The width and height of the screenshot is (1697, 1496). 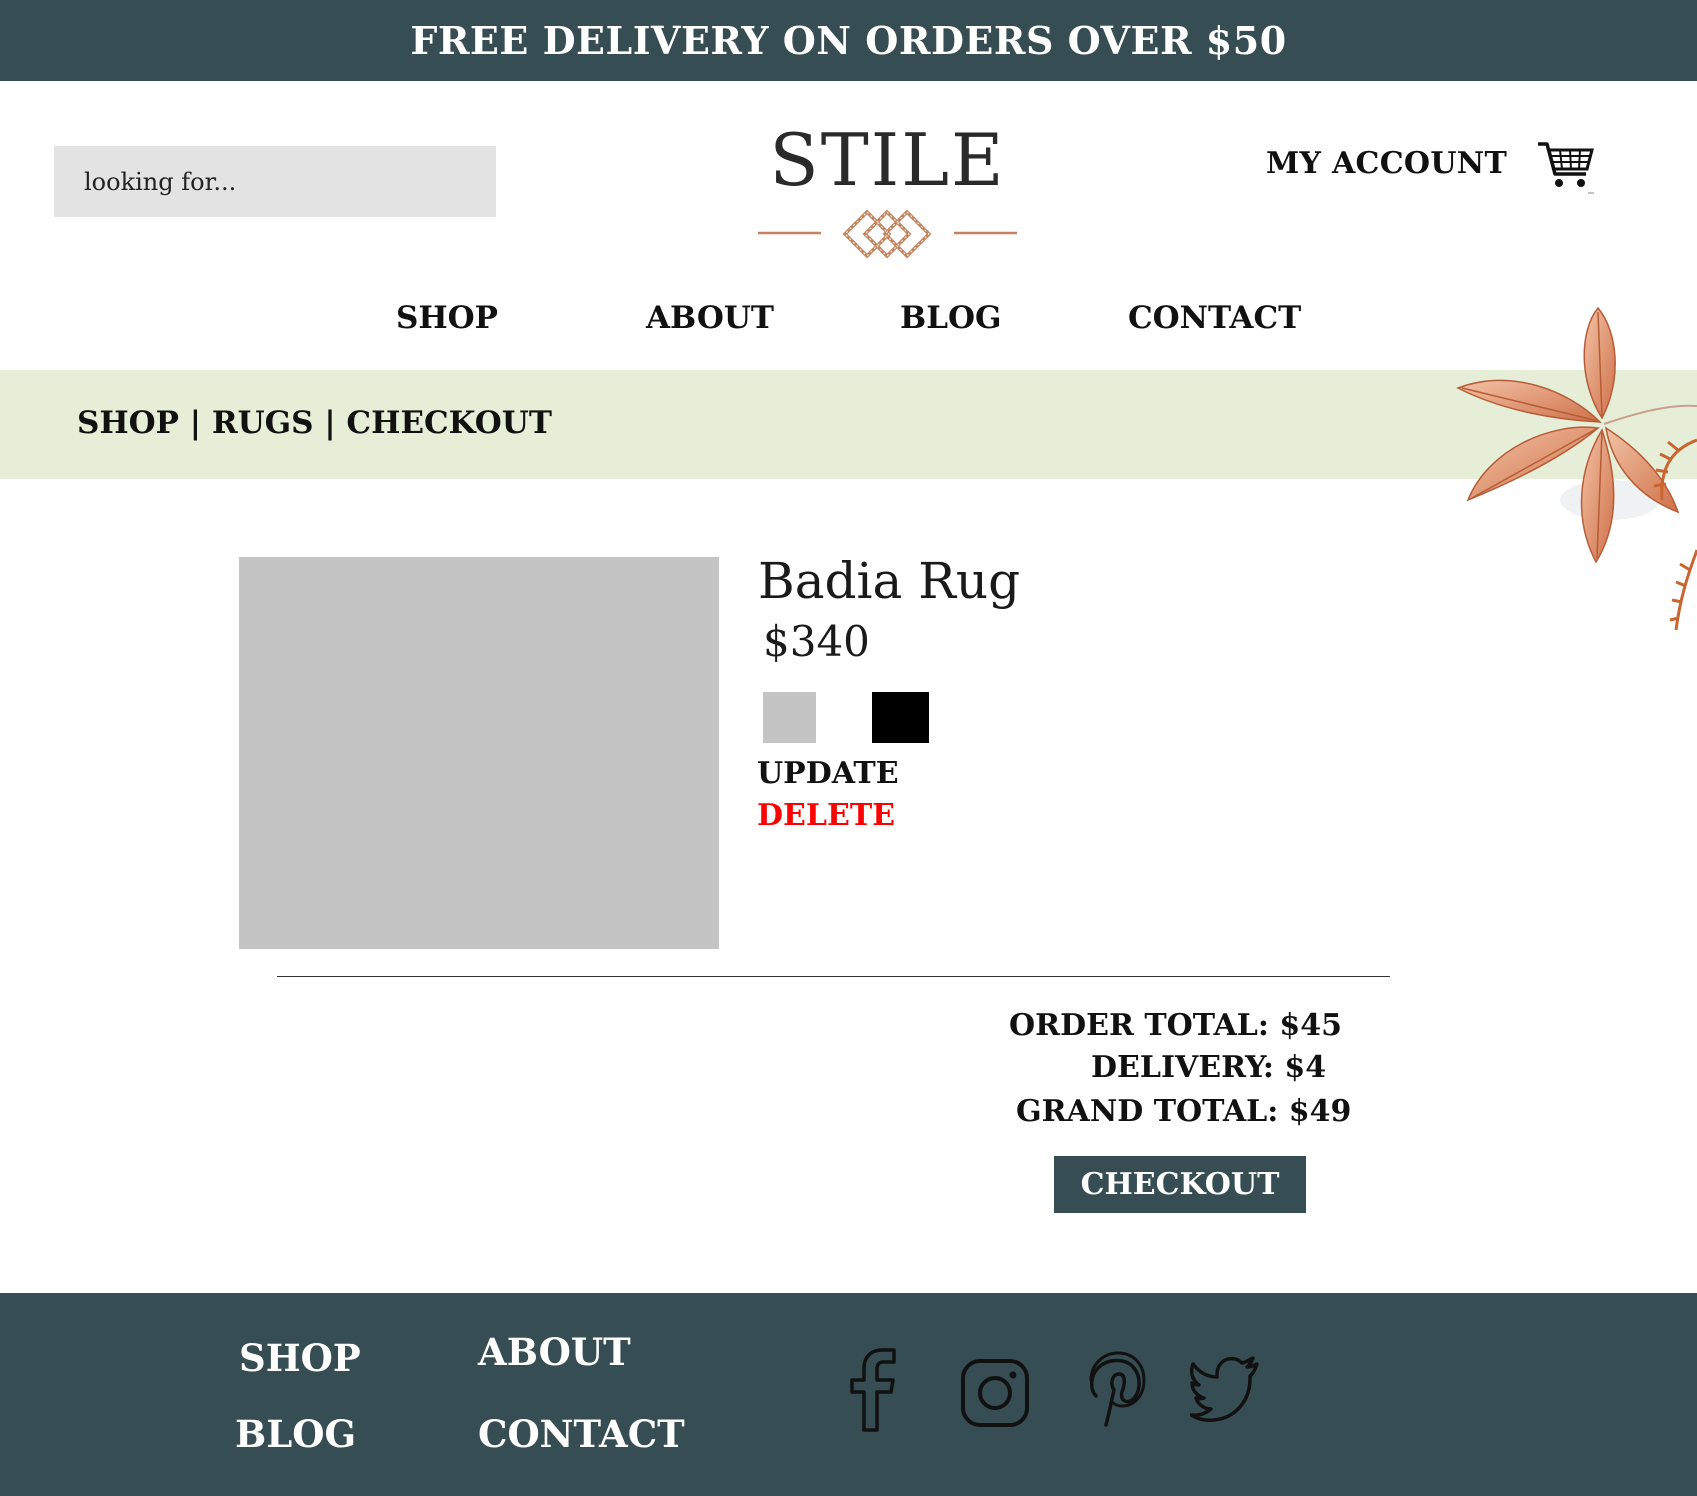 I want to click on pinterest-icon, so click(x=1116, y=1389).